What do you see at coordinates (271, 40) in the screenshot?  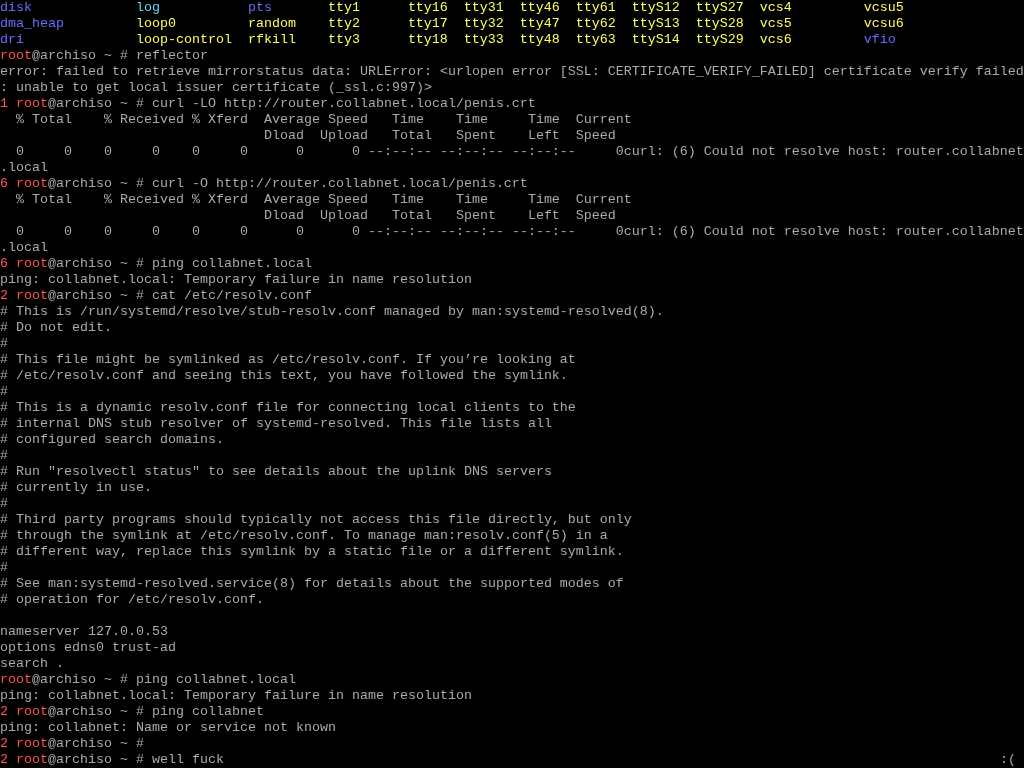 I see `file-name: rfkill` at bounding box center [271, 40].